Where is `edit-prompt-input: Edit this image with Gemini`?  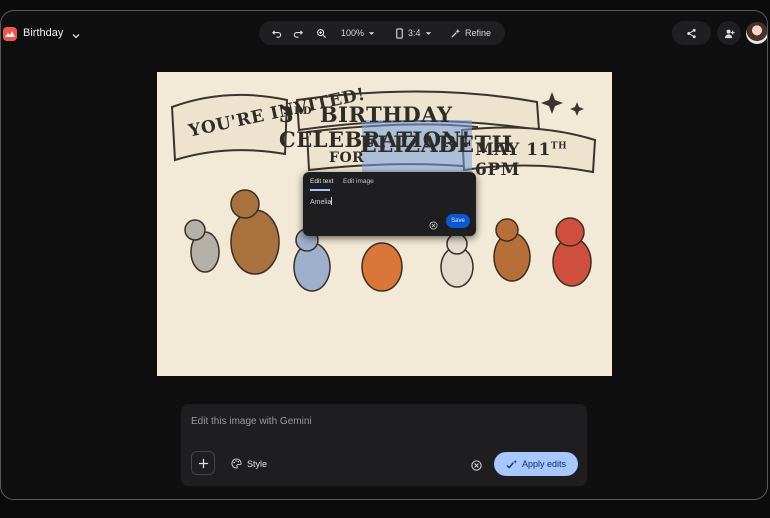
edit-prompt-input: Edit this image with Gemini is located at coordinates (251, 421).